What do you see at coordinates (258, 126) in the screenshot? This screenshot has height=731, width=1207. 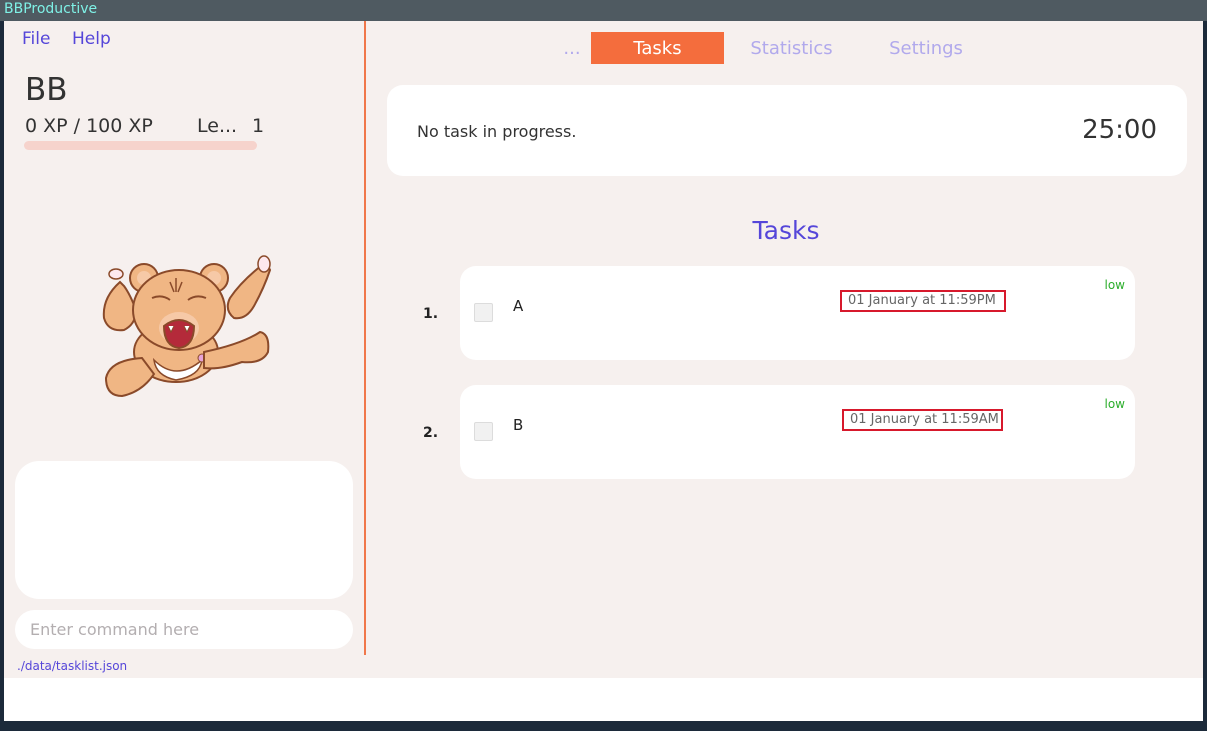 I see `level-value: 1` at bounding box center [258, 126].